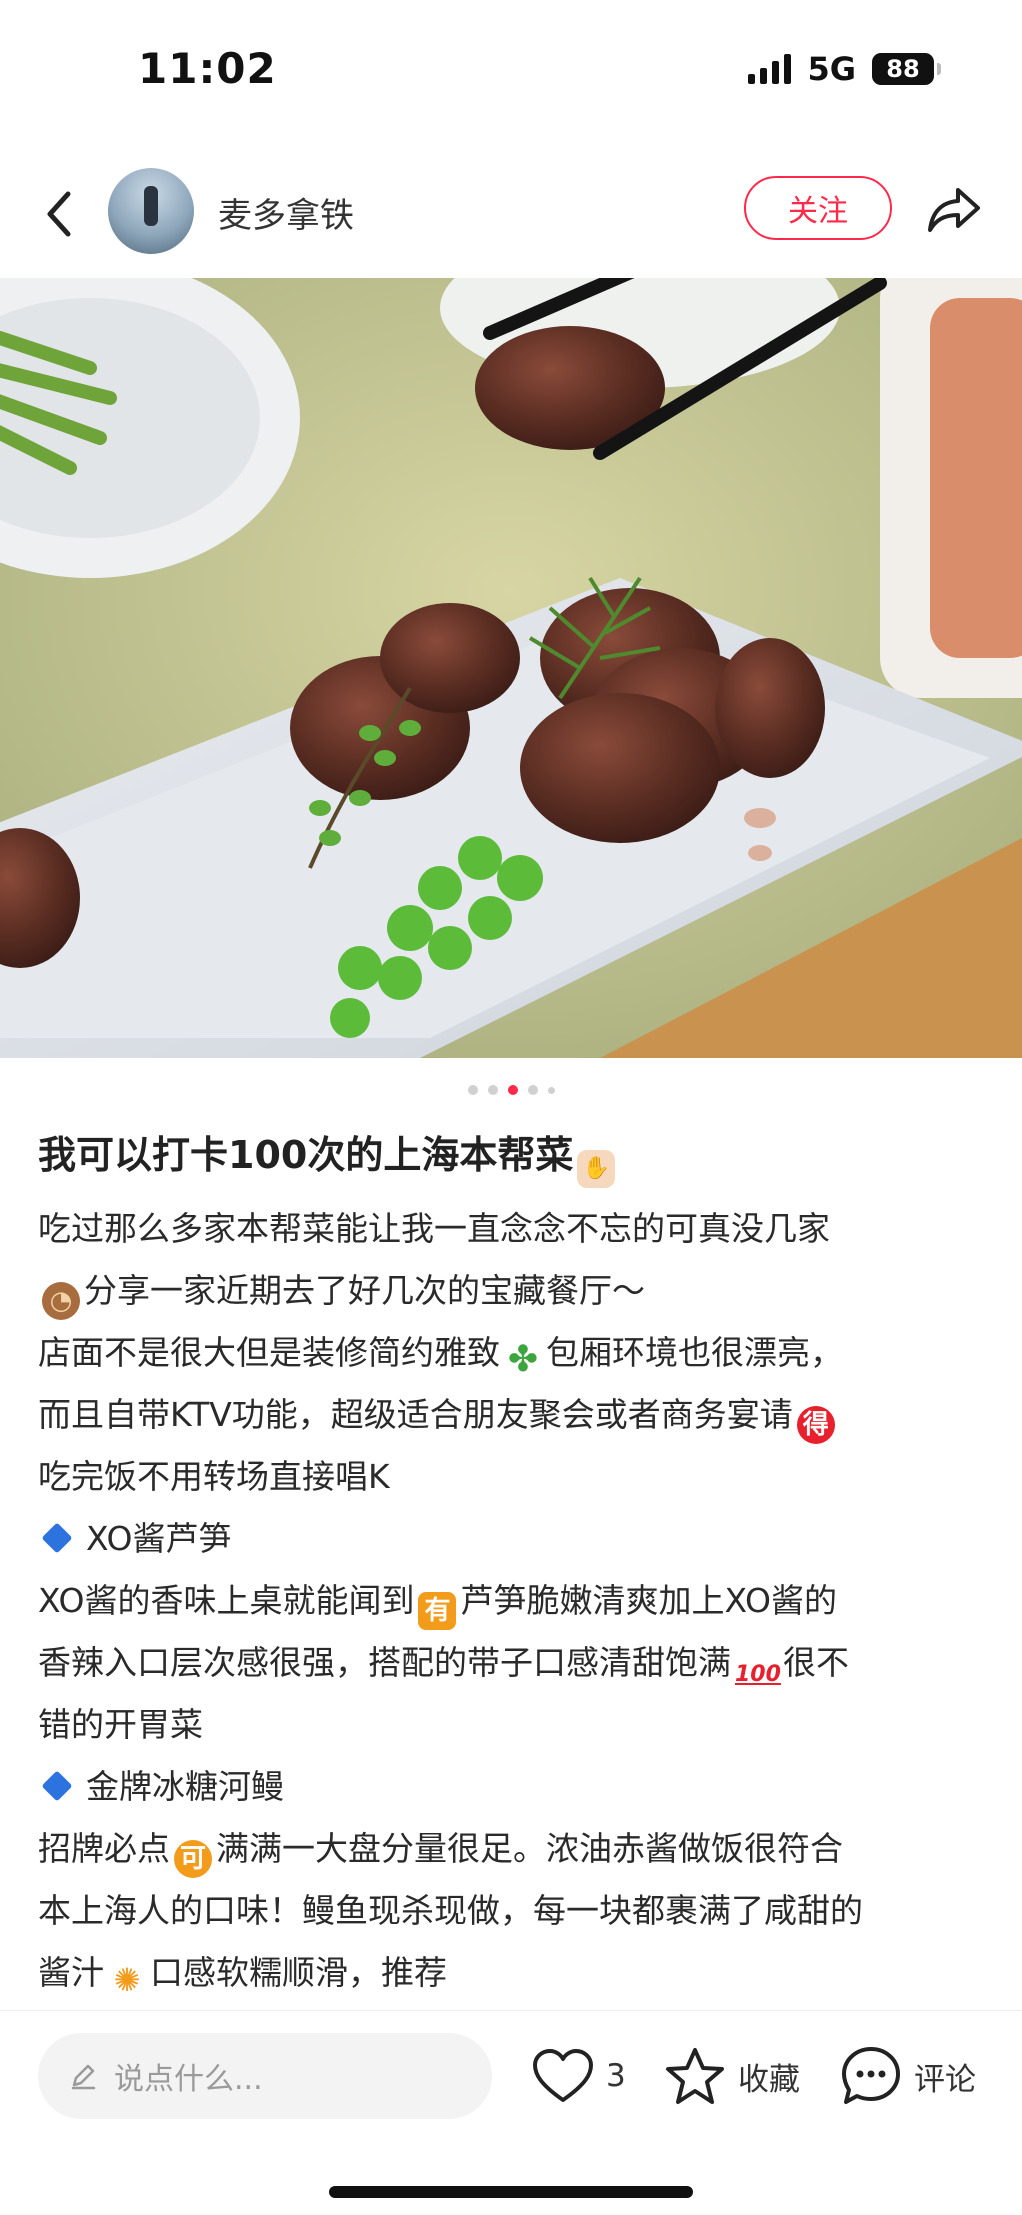 The image size is (1022, 2215). What do you see at coordinates (529, 1848) in the screenshot?
I see `note-text: 满满一大盘分量很足。浓油赤酱做饭很符合` at bounding box center [529, 1848].